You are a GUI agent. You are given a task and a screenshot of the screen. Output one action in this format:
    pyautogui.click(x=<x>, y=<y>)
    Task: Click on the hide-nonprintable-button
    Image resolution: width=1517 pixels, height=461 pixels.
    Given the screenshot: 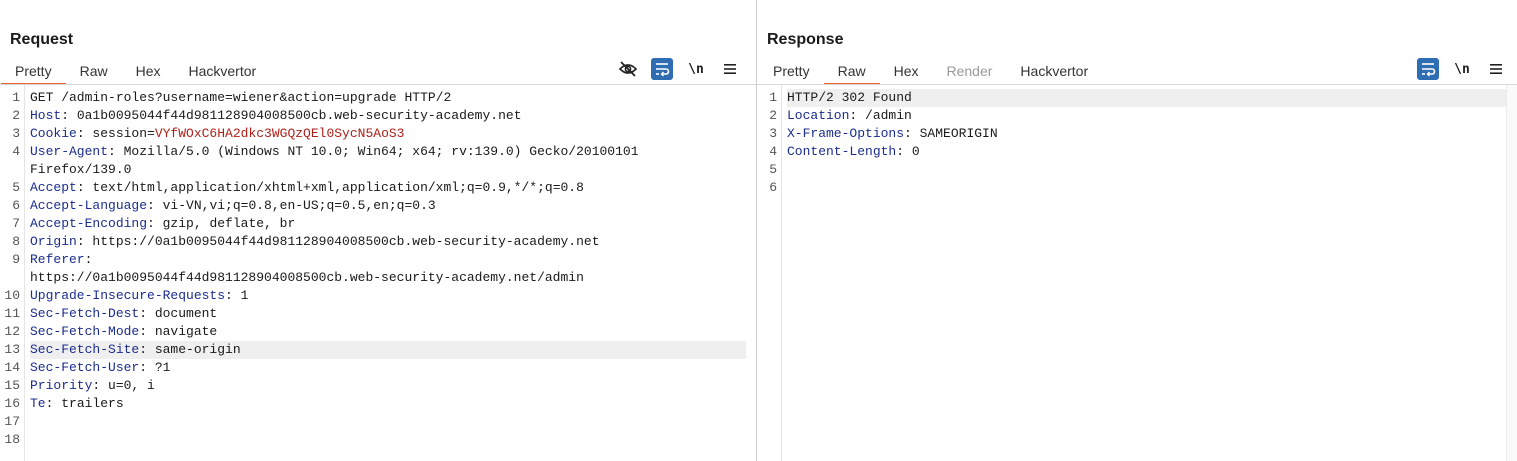 What is the action you would take?
    pyautogui.click(x=628, y=69)
    